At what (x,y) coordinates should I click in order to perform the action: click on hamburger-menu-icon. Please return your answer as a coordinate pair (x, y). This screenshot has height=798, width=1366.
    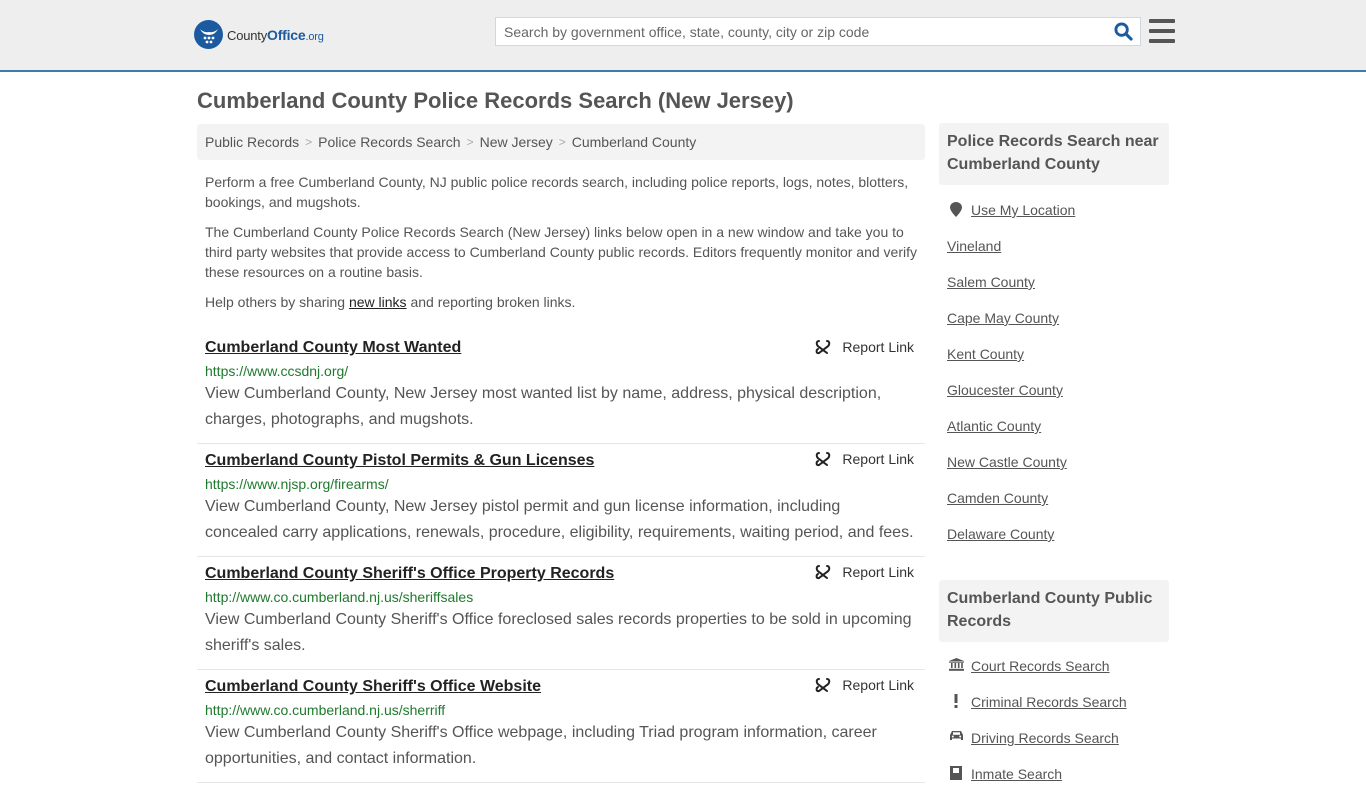
    Looking at the image, I should click on (1162, 31).